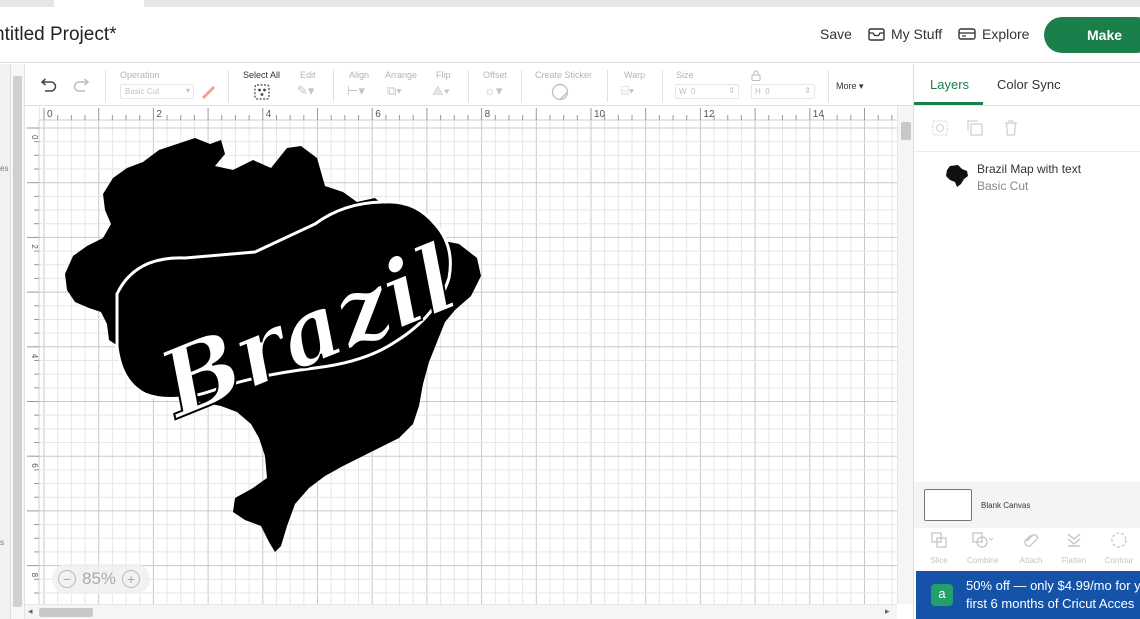  What do you see at coordinates (30, 611) in the screenshot?
I see `scroll-left-arrow-icon: ◂` at bounding box center [30, 611].